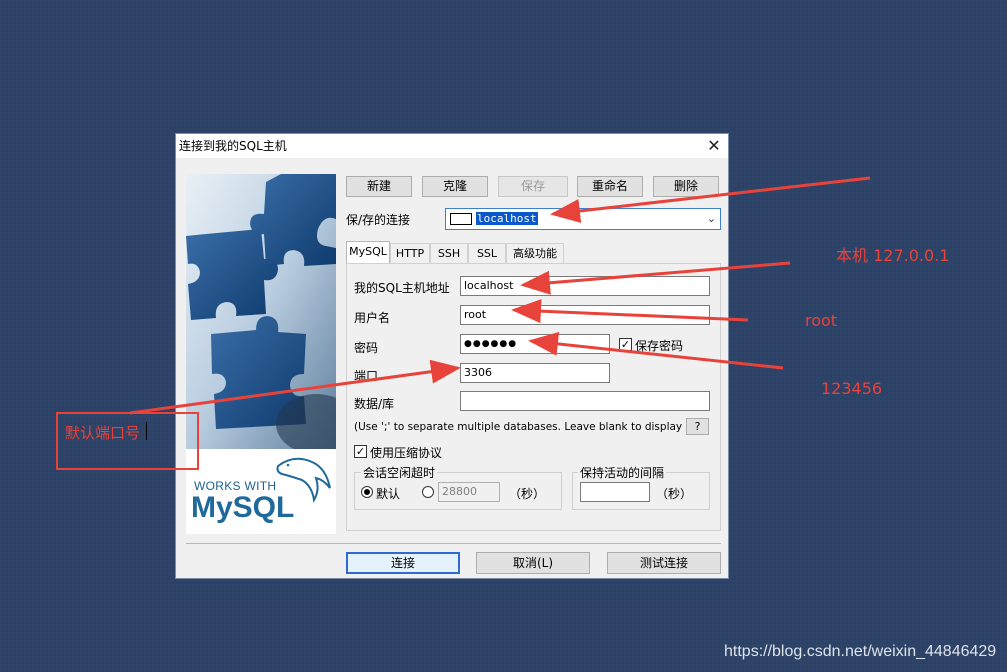  Describe the element at coordinates (852, 388) in the screenshot. I see `annotation-password: 123456` at that location.